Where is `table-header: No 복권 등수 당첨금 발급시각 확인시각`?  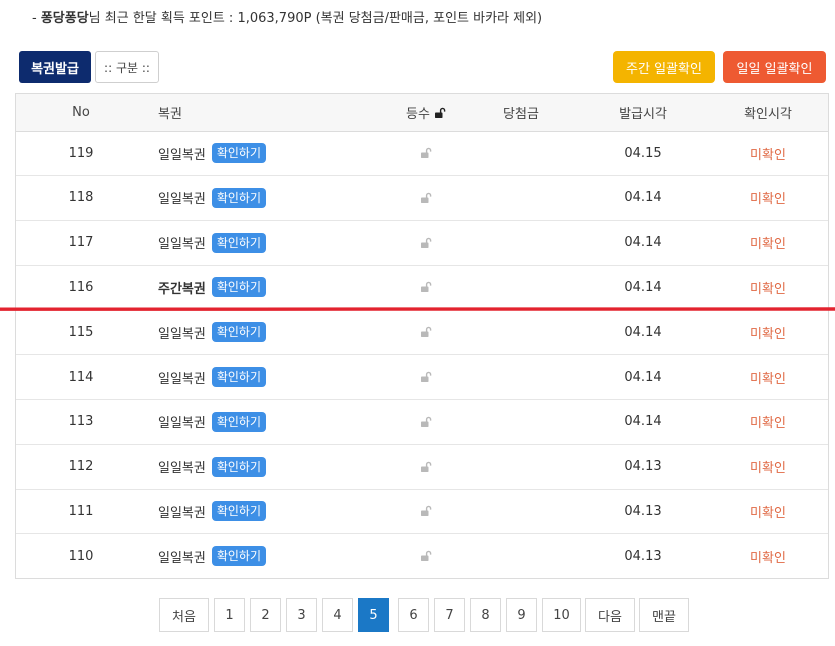
table-header: No 복권 등수 당첨금 발급시각 확인시각 is located at coordinates (422, 113).